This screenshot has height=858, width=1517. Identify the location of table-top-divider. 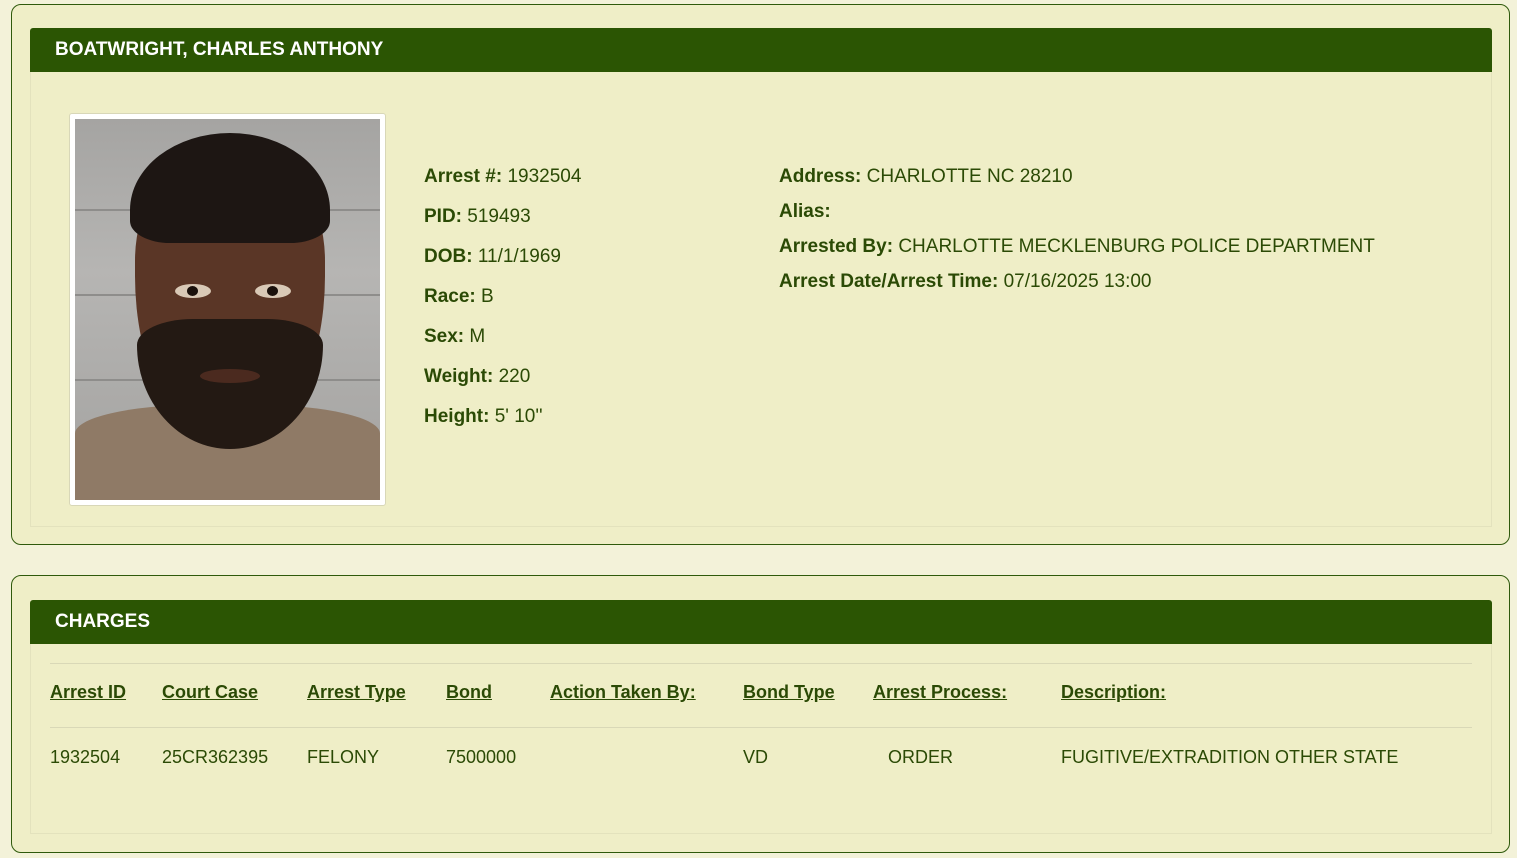
(761, 663).